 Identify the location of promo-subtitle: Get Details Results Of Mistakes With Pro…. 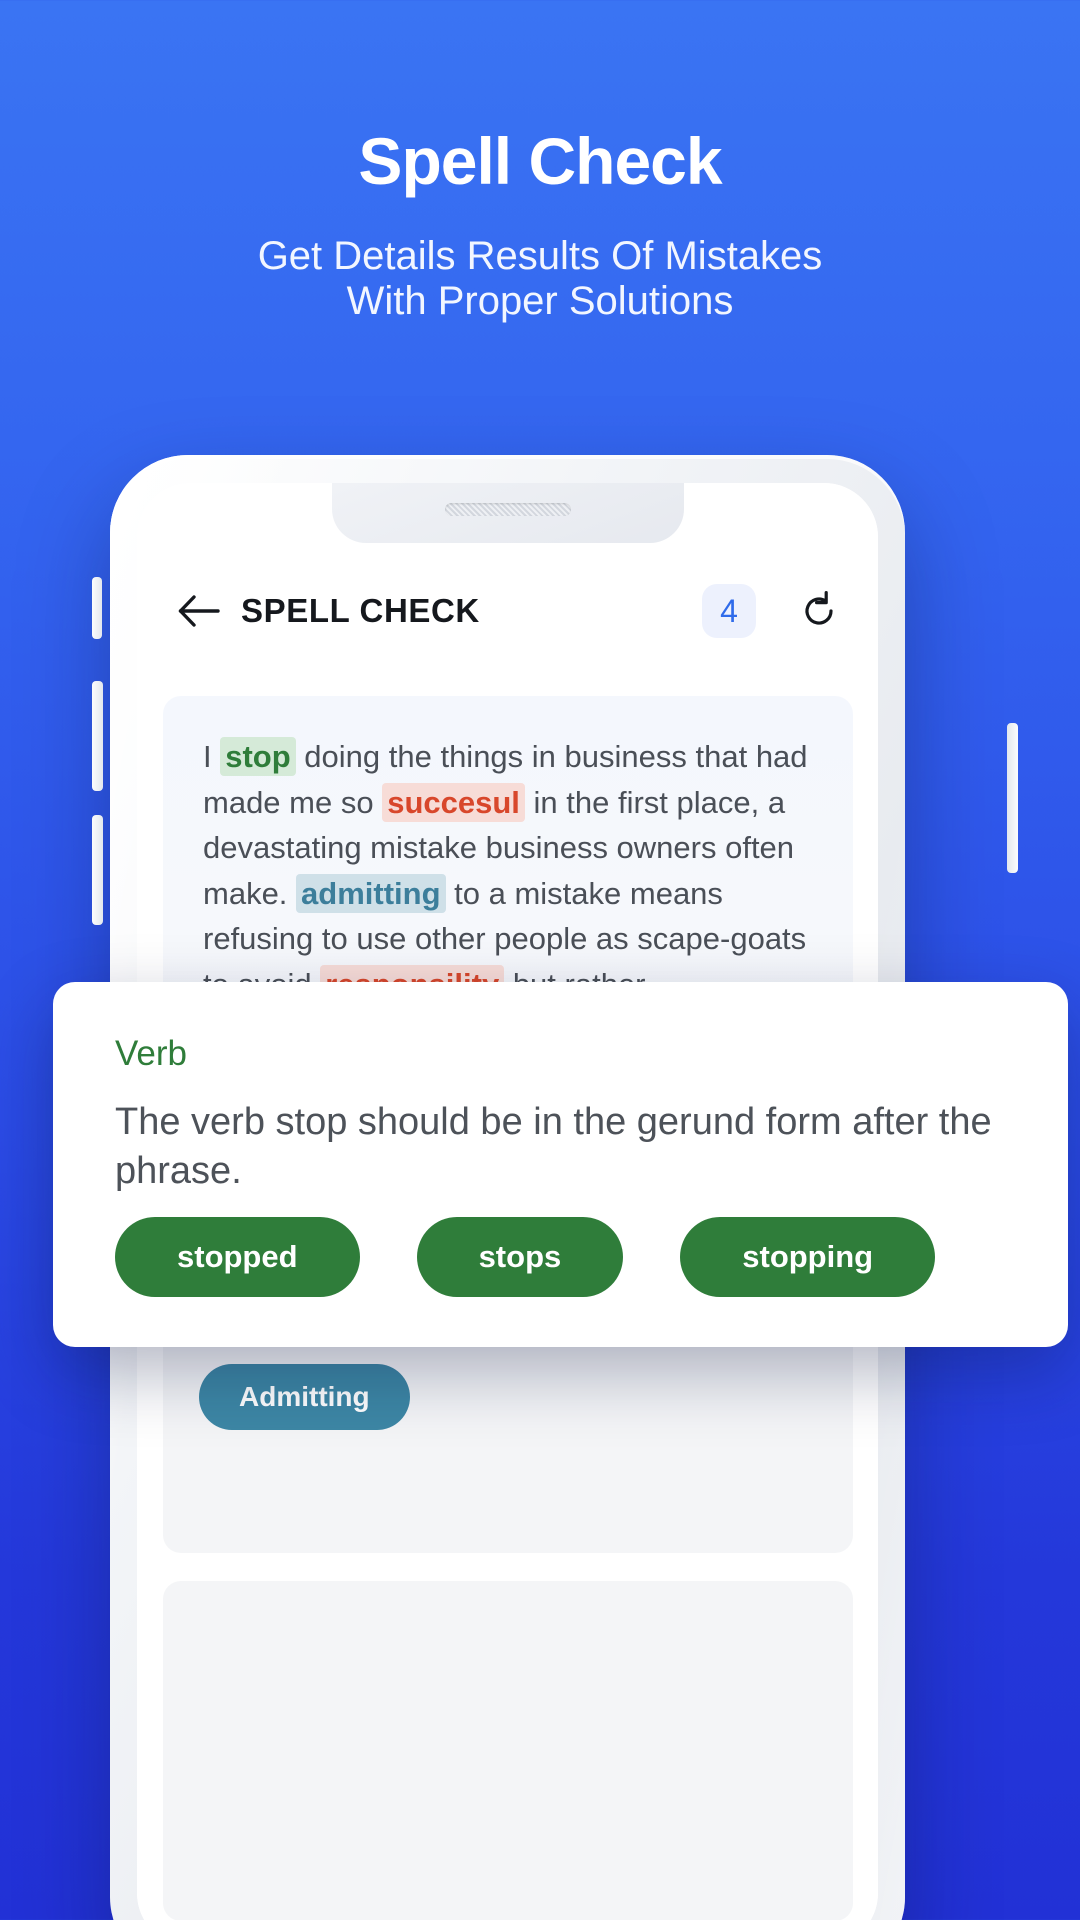
(540, 279).